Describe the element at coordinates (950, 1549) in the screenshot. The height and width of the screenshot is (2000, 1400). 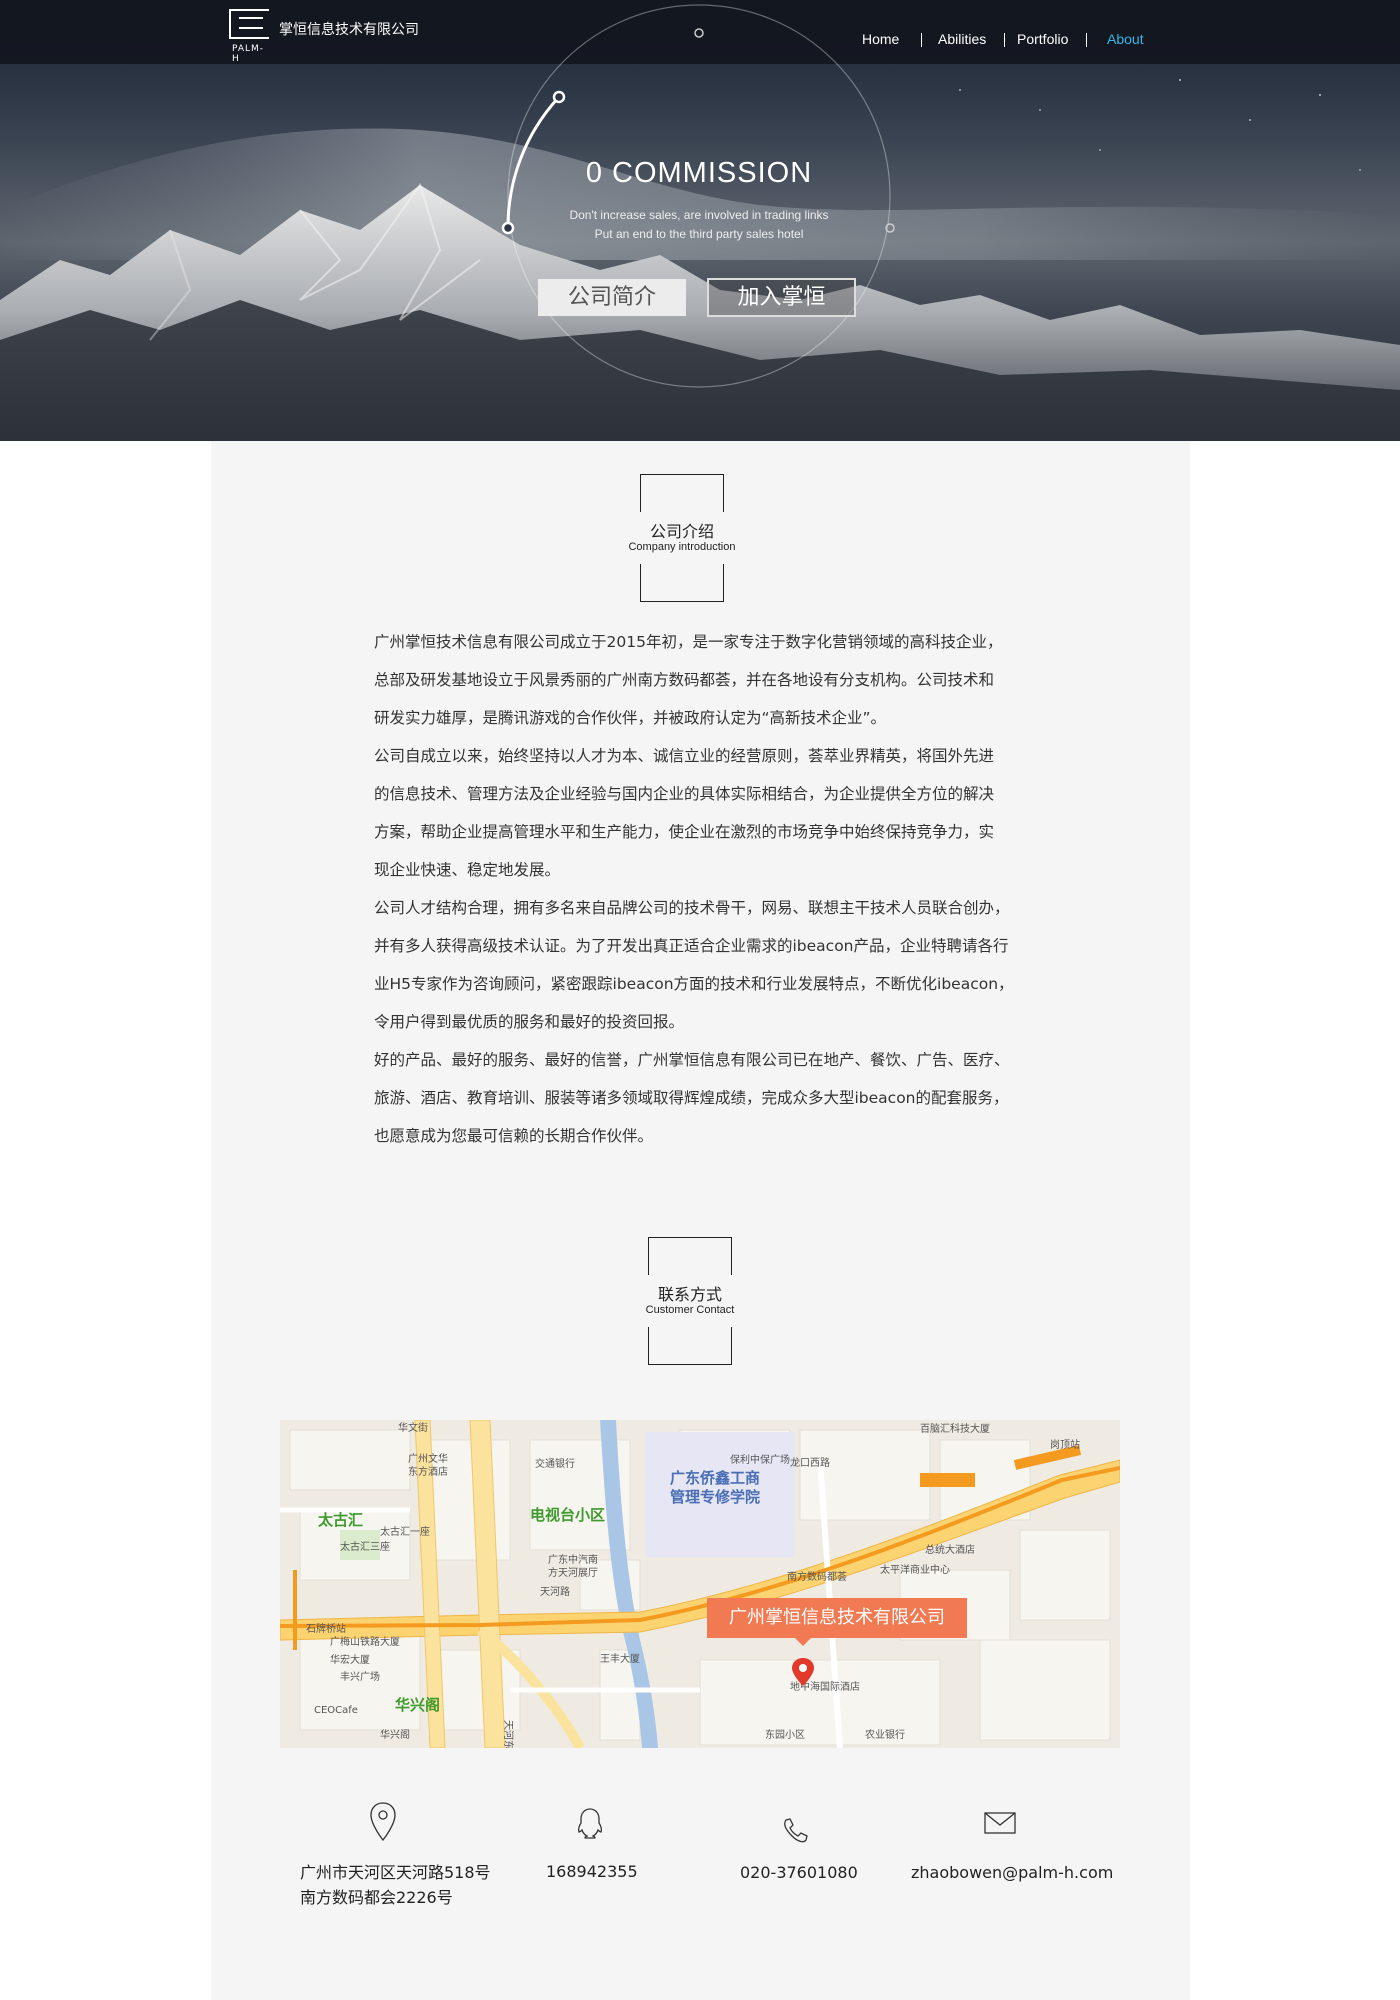
I see `map-label: 总统大酒店` at that location.